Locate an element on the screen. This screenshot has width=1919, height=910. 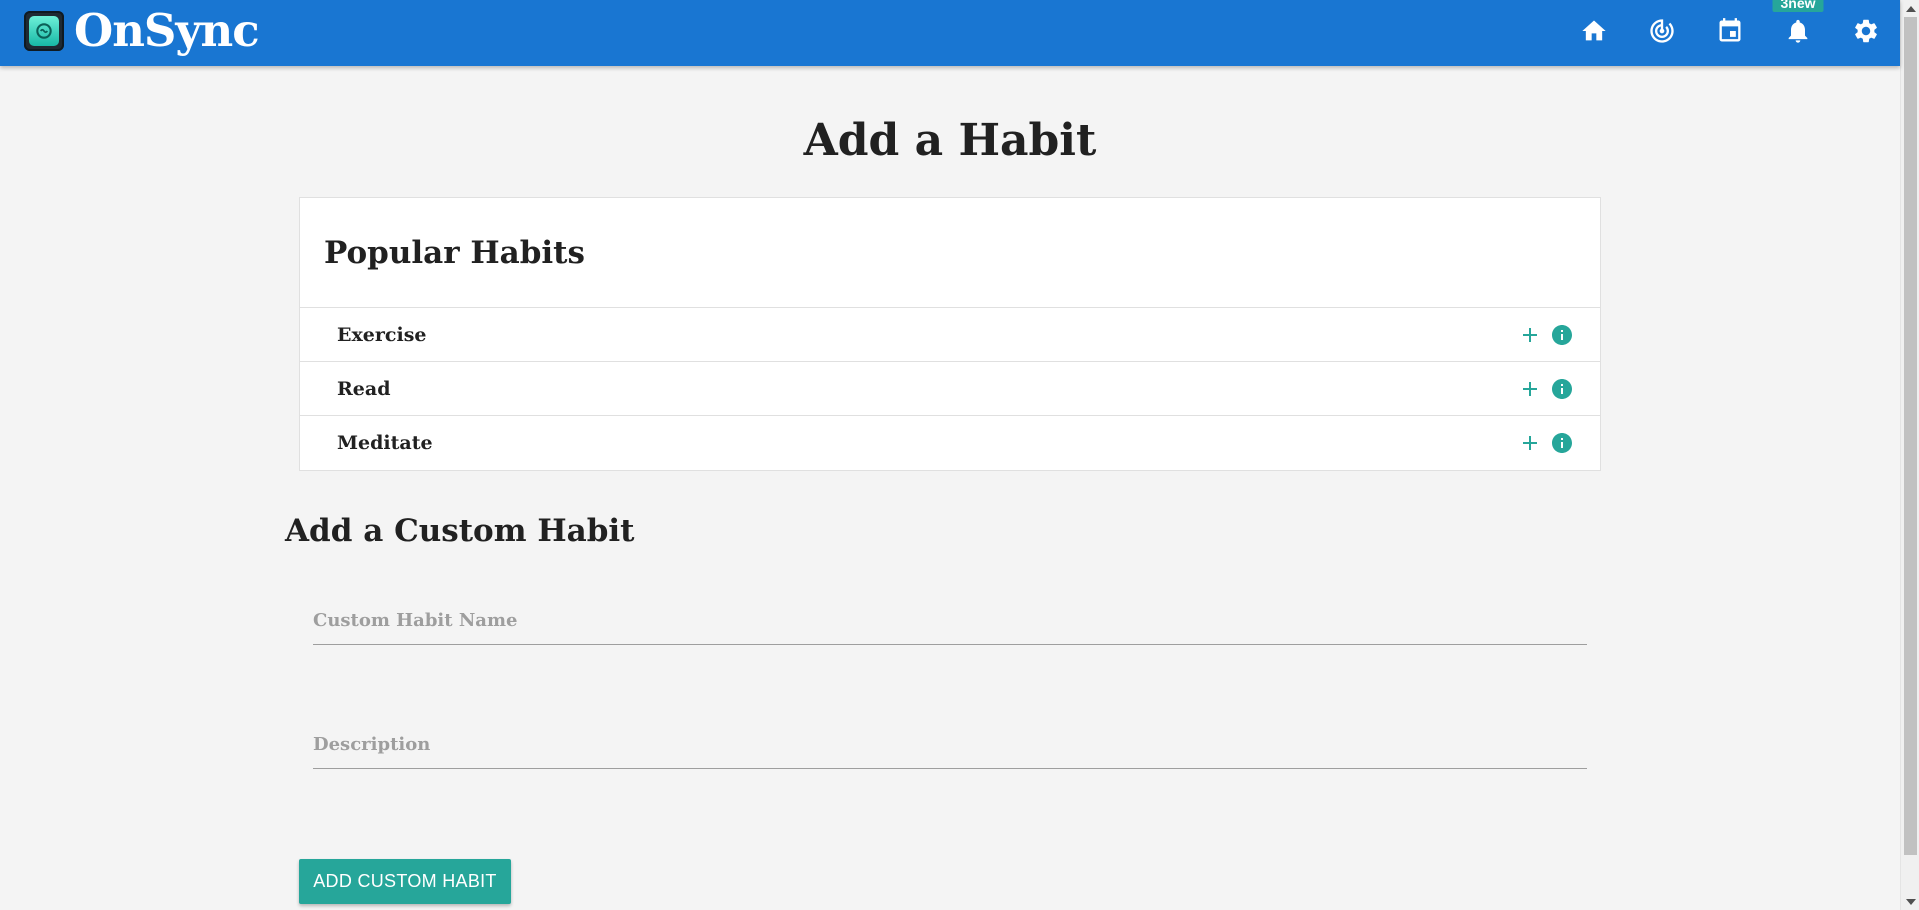
custom-habit-heading: Add a Custom Habit is located at coordinates (460, 531).